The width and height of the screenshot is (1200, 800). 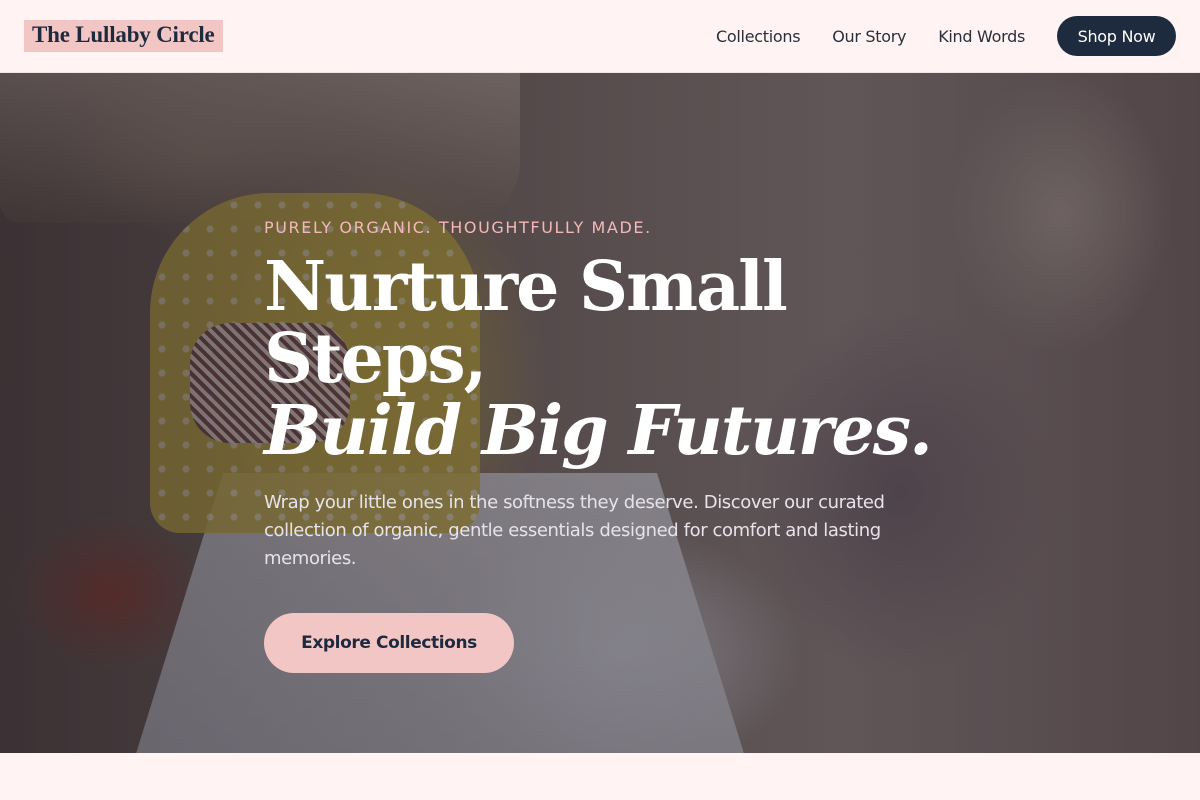 What do you see at coordinates (598, 431) in the screenshot?
I see `hero-headline-line2: Build Big Futures.` at bounding box center [598, 431].